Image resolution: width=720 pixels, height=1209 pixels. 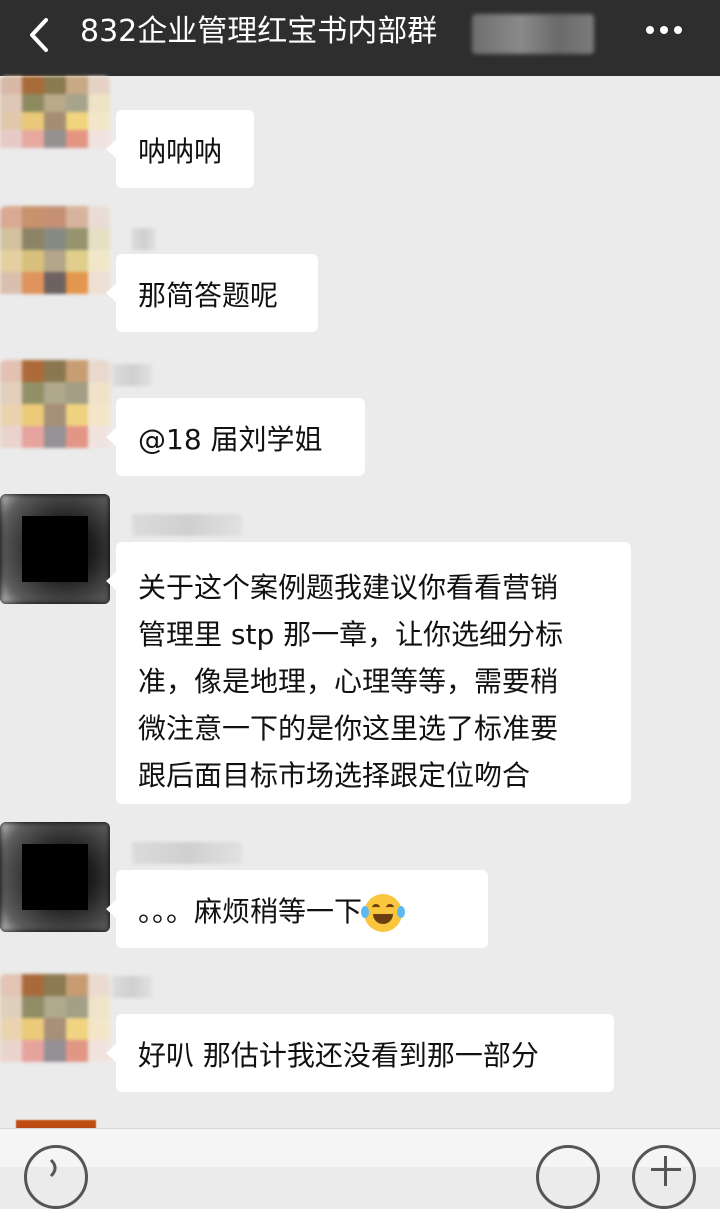 I want to click on message-line: 跟后面目标市场选择跟定位吻合, so click(x=334, y=775).